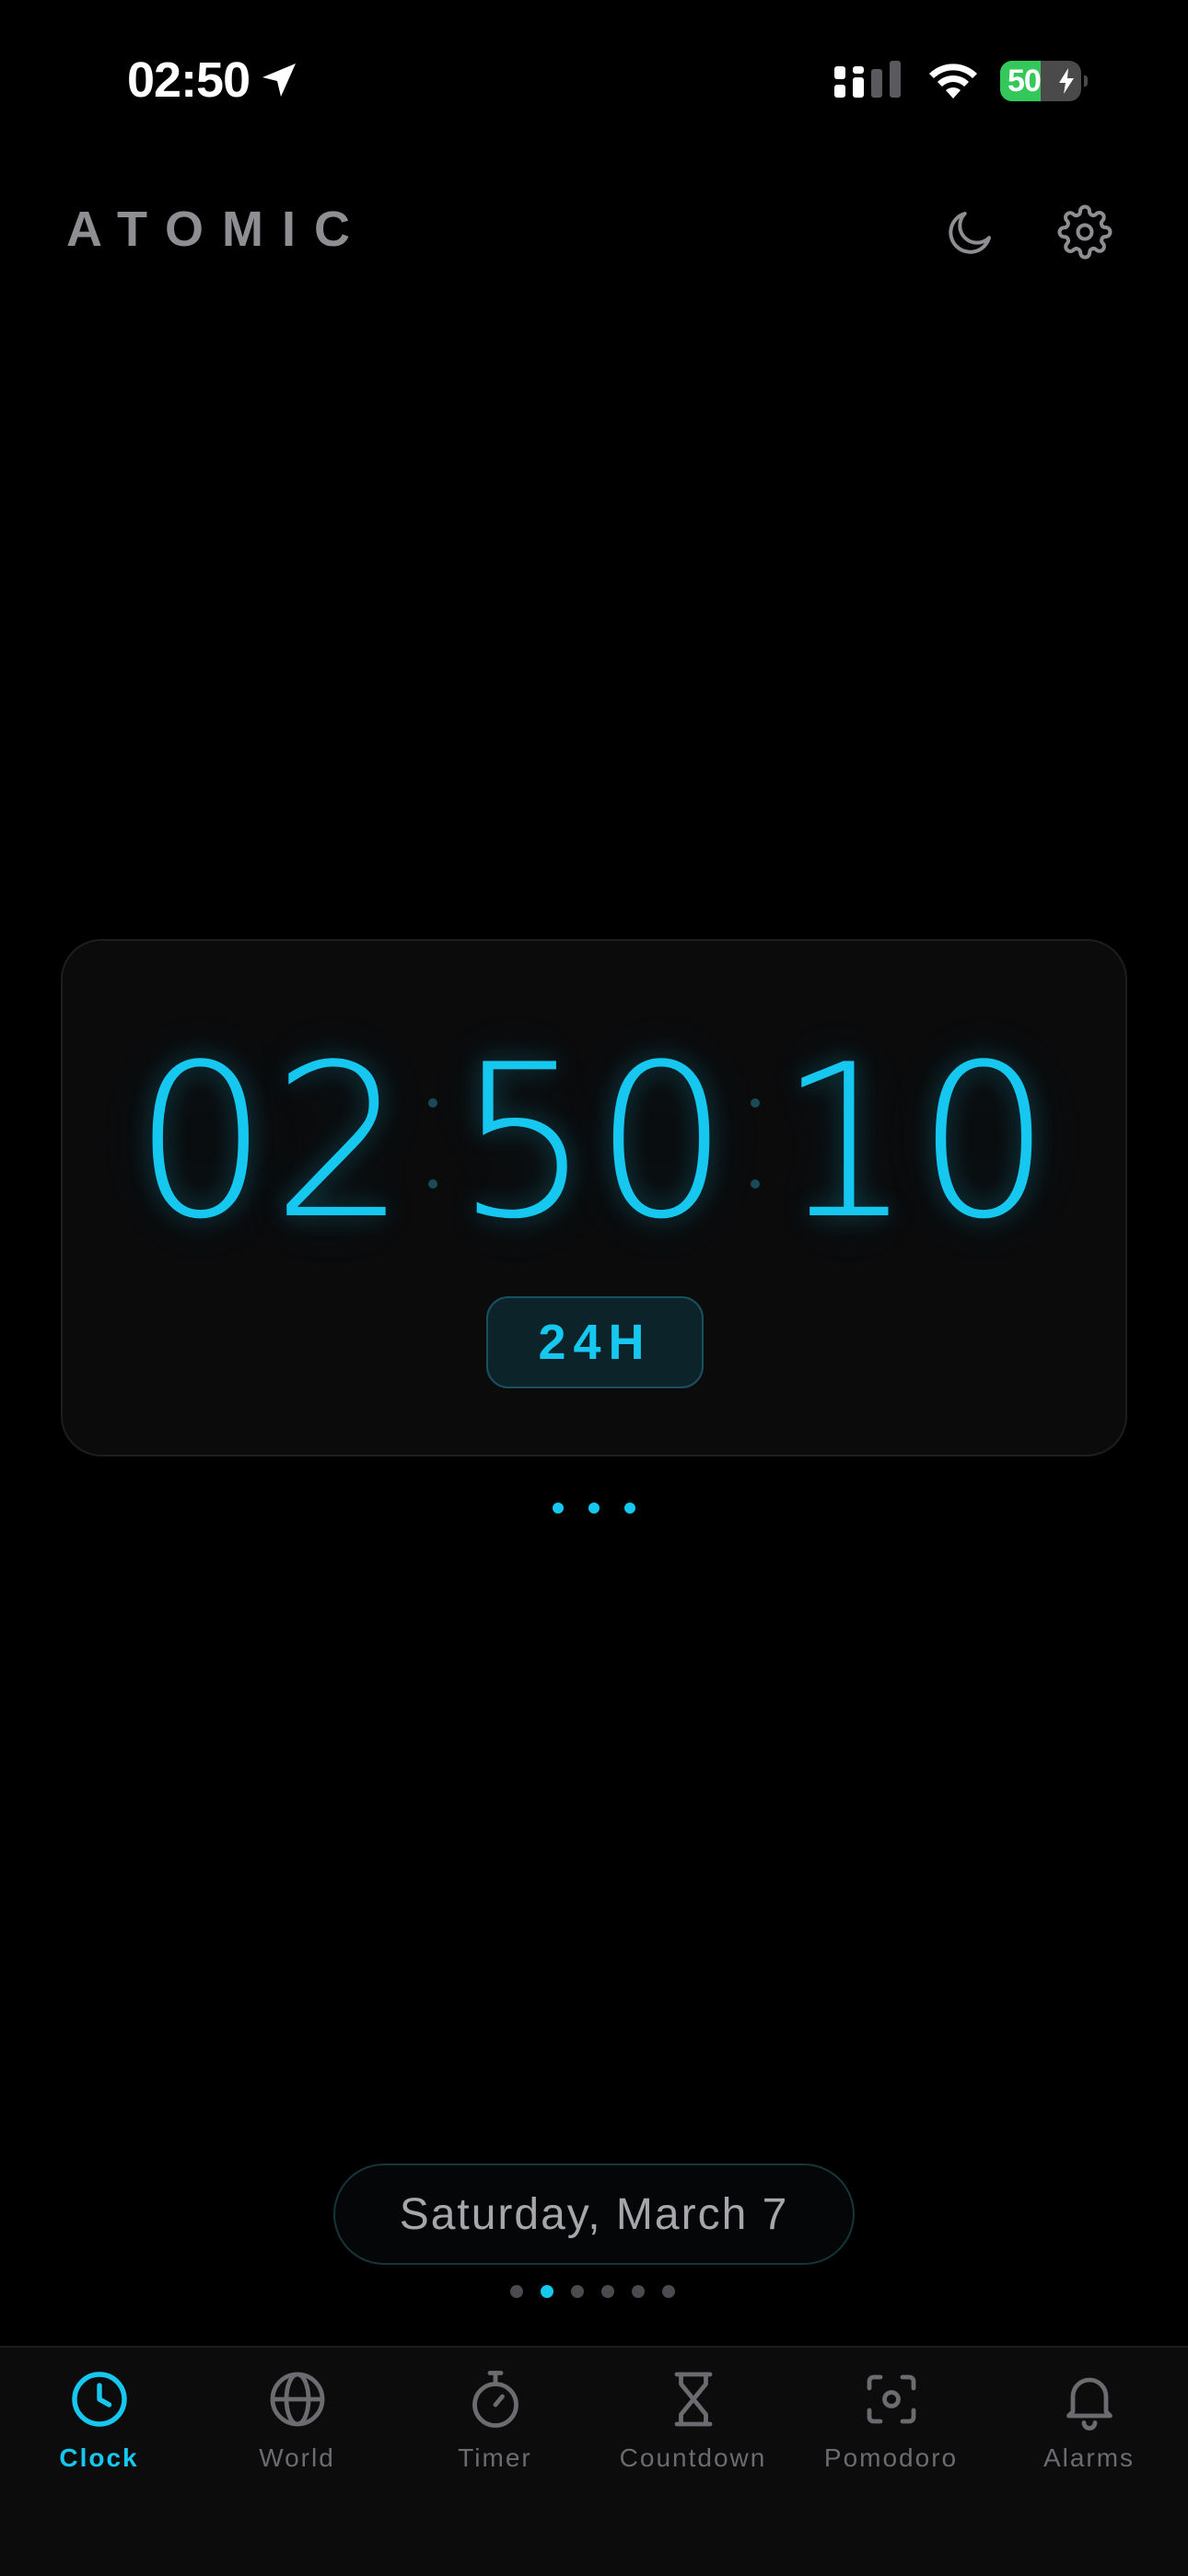 The height and width of the screenshot is (2576, 1188). Describe the element at coordinates (217, 229) in the screenshot. I see `app-title: ATOMIC` at that location.